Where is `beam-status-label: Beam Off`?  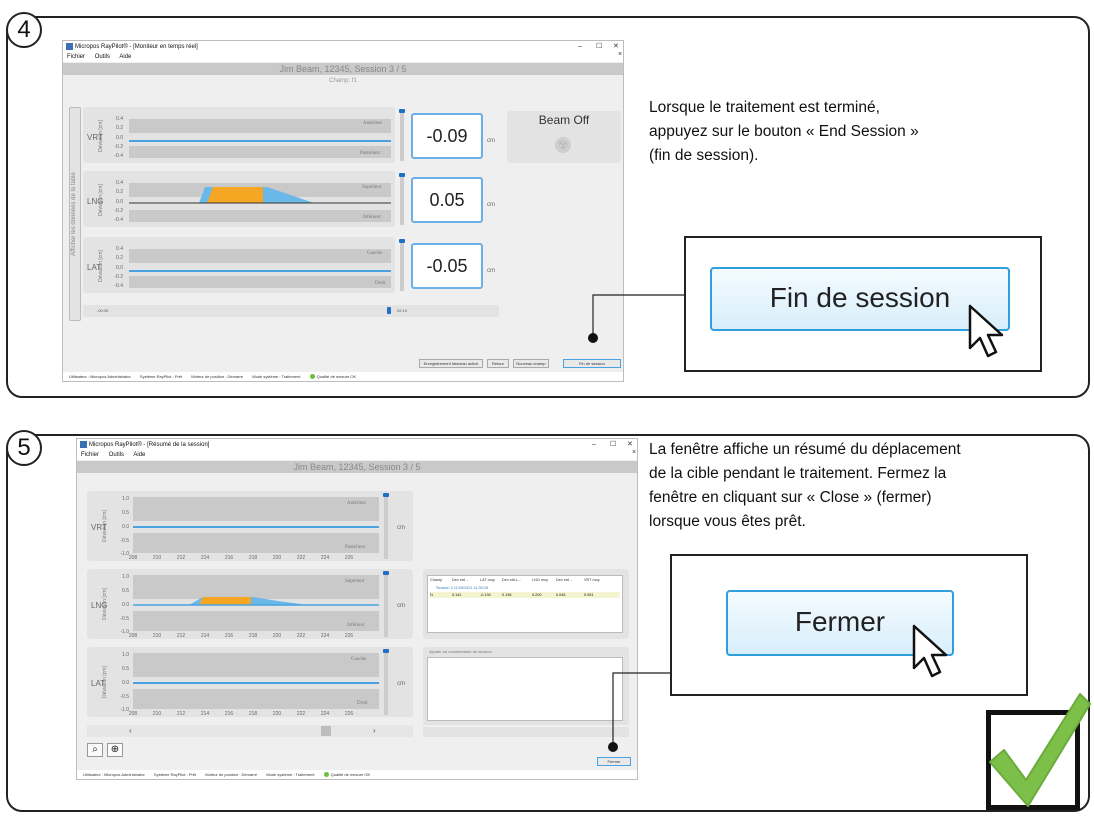
beam-status-label: Beam Off is located at coordinates (564, 120).